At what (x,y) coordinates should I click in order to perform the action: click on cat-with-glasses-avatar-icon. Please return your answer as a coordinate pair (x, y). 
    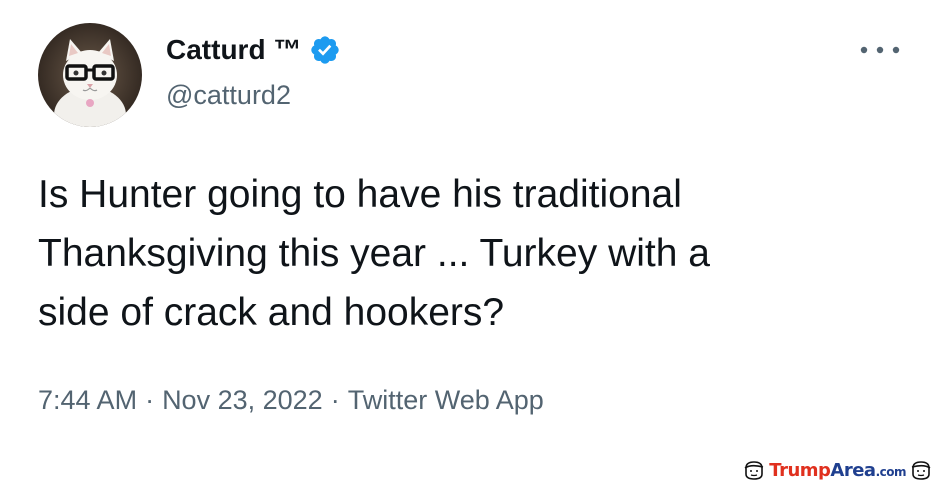
    Looking at the image, I should click on (90, 75).